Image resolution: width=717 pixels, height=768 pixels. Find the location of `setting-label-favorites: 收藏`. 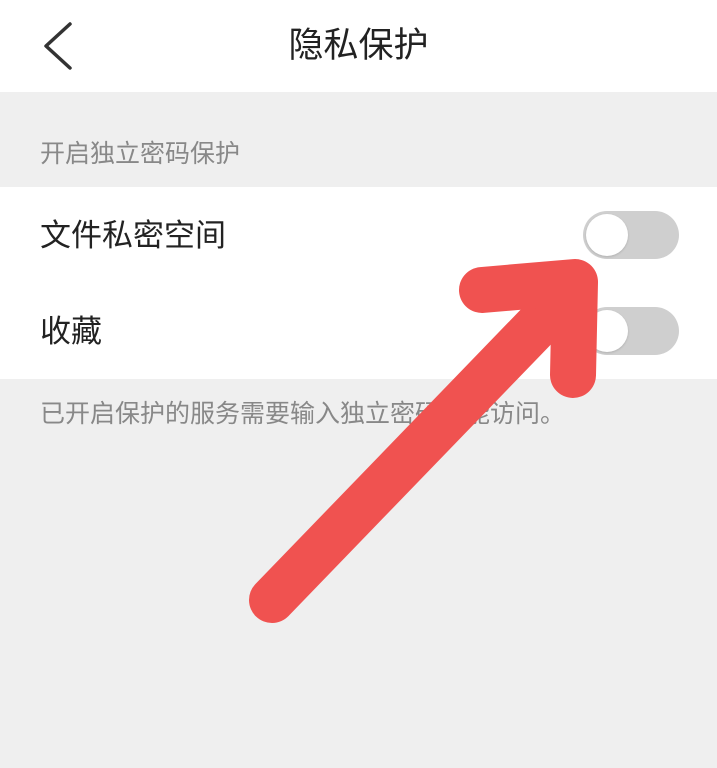

setting-label-favorites: 收藏 is located at coordinates (71, 332).